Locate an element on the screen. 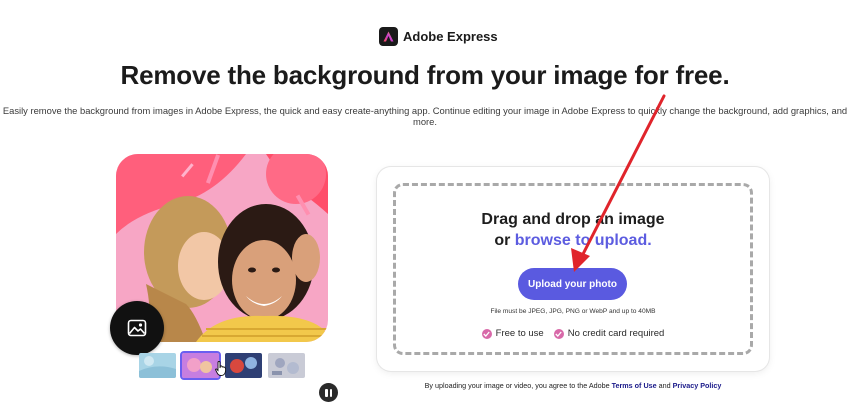 The image size is (850, 419). drag-drop-text: Drag and drop an image is located at coordinates (573, 219).